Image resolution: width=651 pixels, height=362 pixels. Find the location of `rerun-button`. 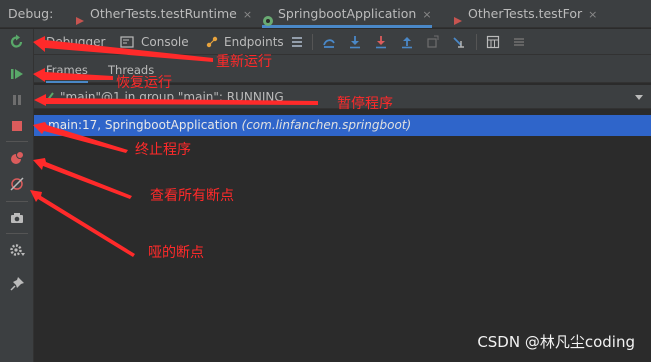

rerun-button is located at coordinates (17, 42).